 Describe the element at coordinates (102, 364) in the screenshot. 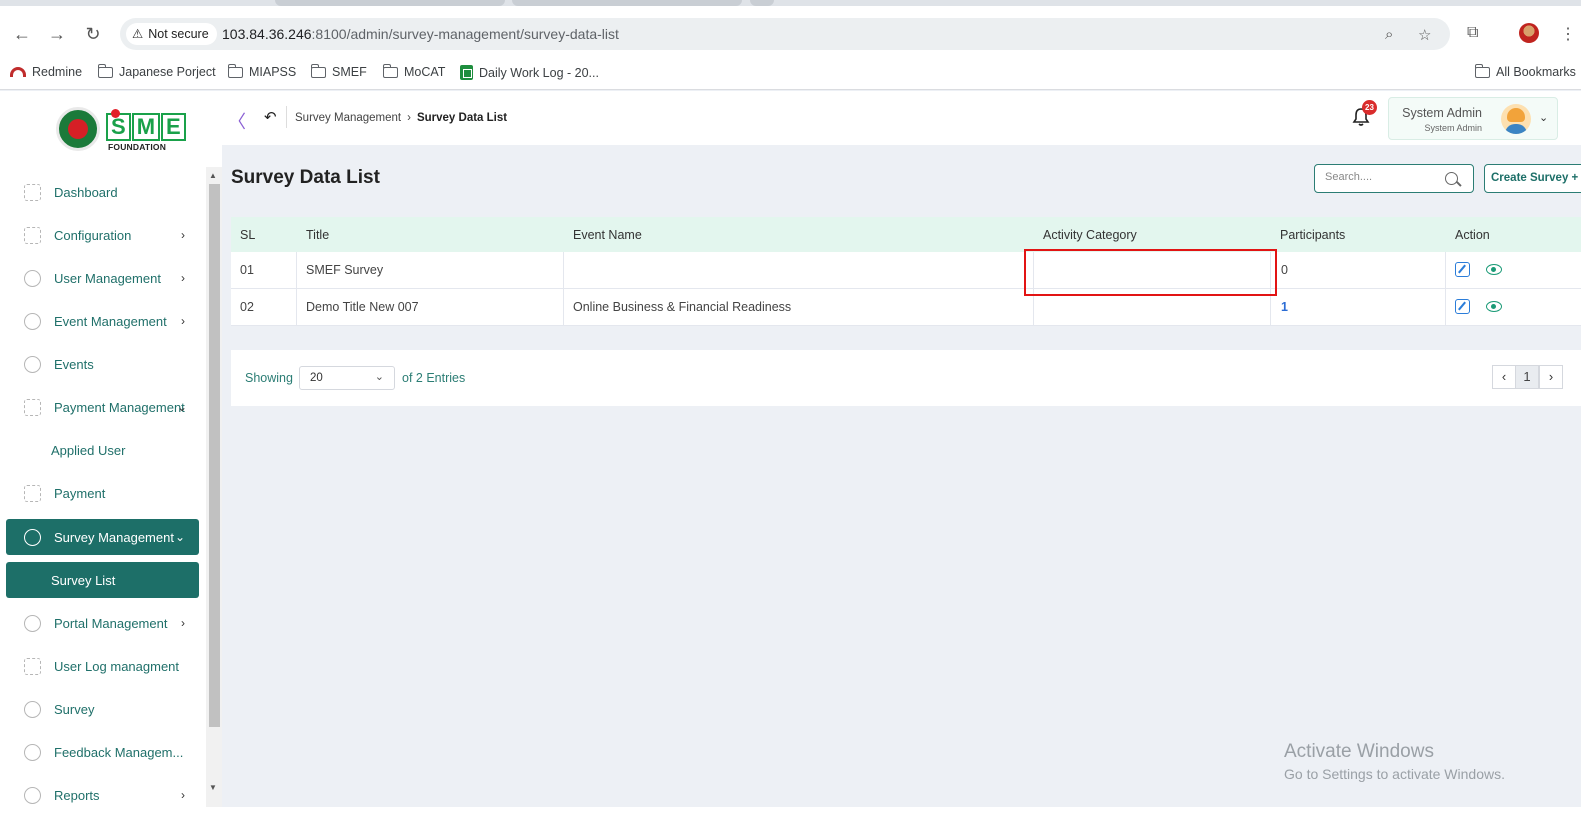

I see `sidebar-item-events: Events` at that location.